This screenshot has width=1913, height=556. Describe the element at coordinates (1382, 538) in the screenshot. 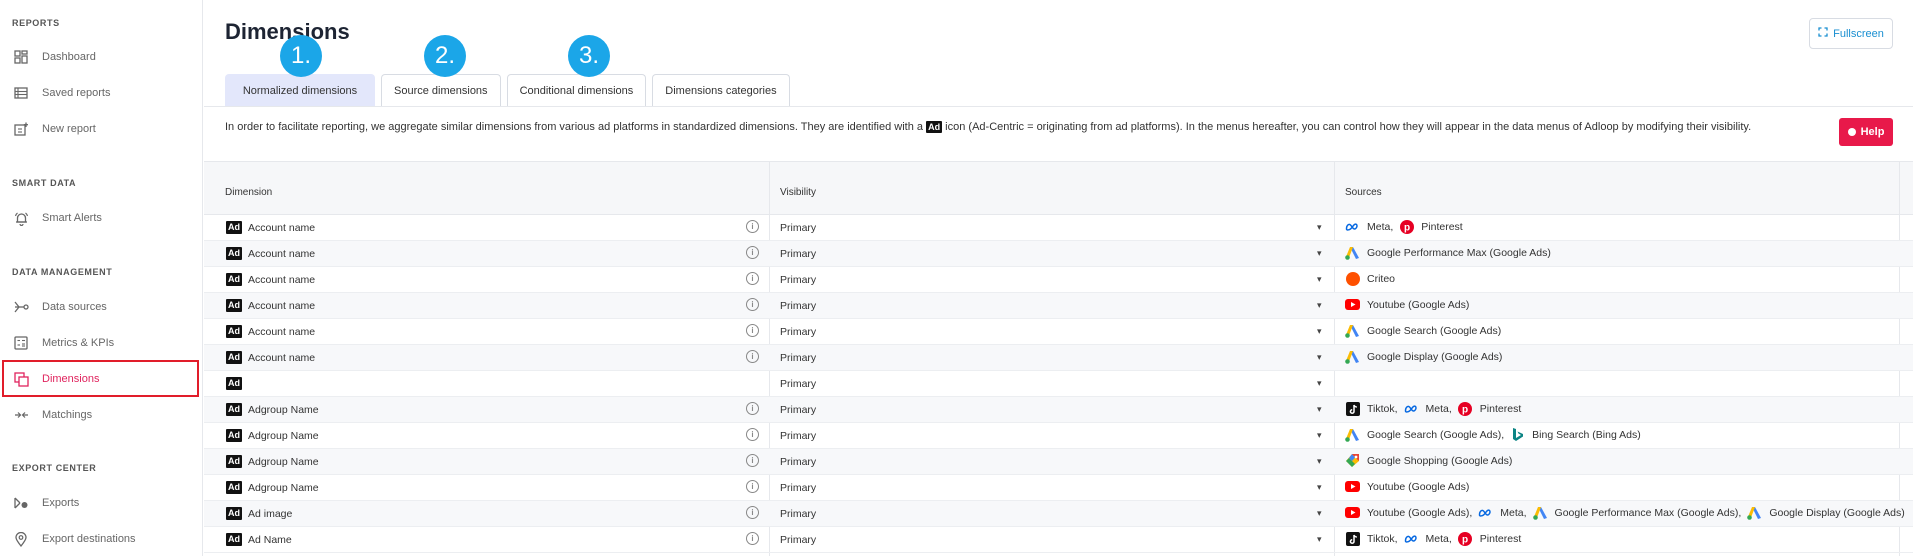

I see `source-label: Tiktok,` at that location.